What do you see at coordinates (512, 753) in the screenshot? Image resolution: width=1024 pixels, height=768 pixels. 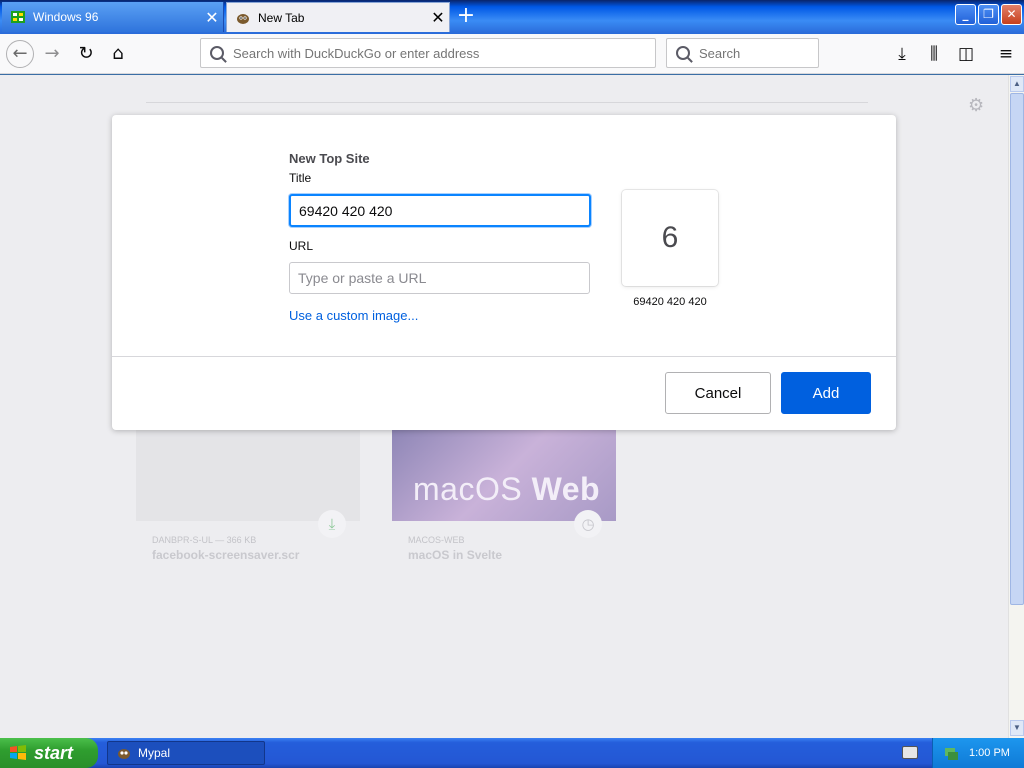 I see `taskbar: start Mypal 1:00 PM` at bounding box center [512, 753].